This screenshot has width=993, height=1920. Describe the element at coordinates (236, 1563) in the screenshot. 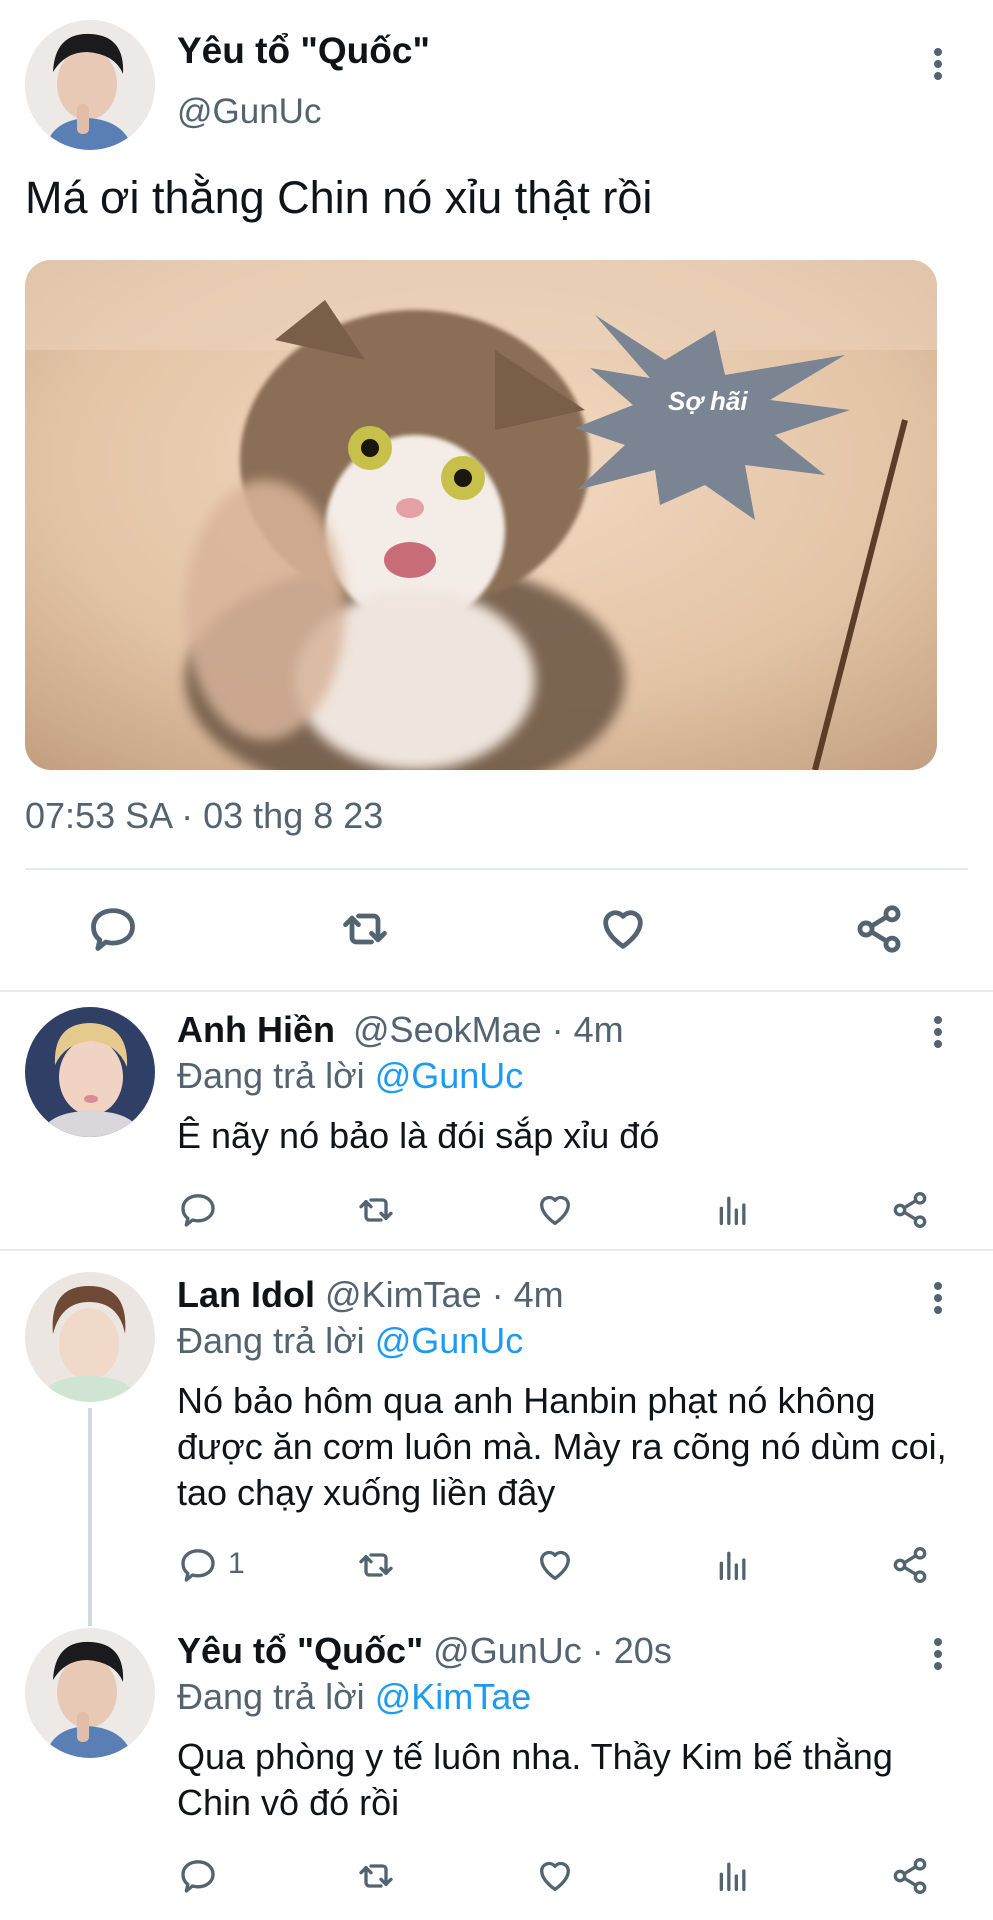

I see `reply-count: 1` at that location.